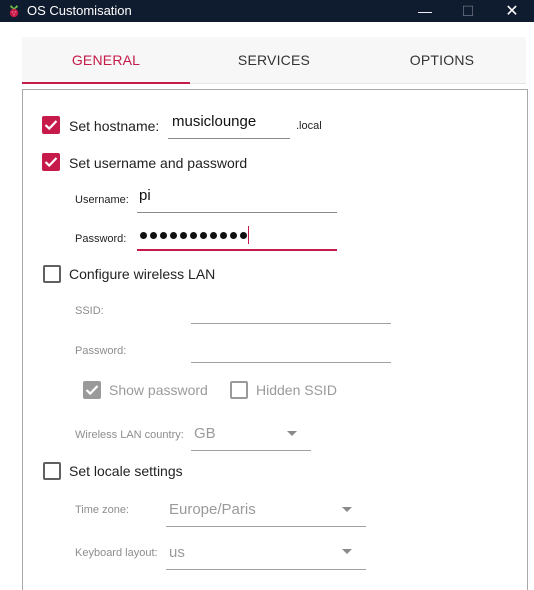 Image resolution: width=534 pixels, height=590 pixels. Describe the element at coordinates (248, 235) in the screenshot. I see `text-cursor` at that location.